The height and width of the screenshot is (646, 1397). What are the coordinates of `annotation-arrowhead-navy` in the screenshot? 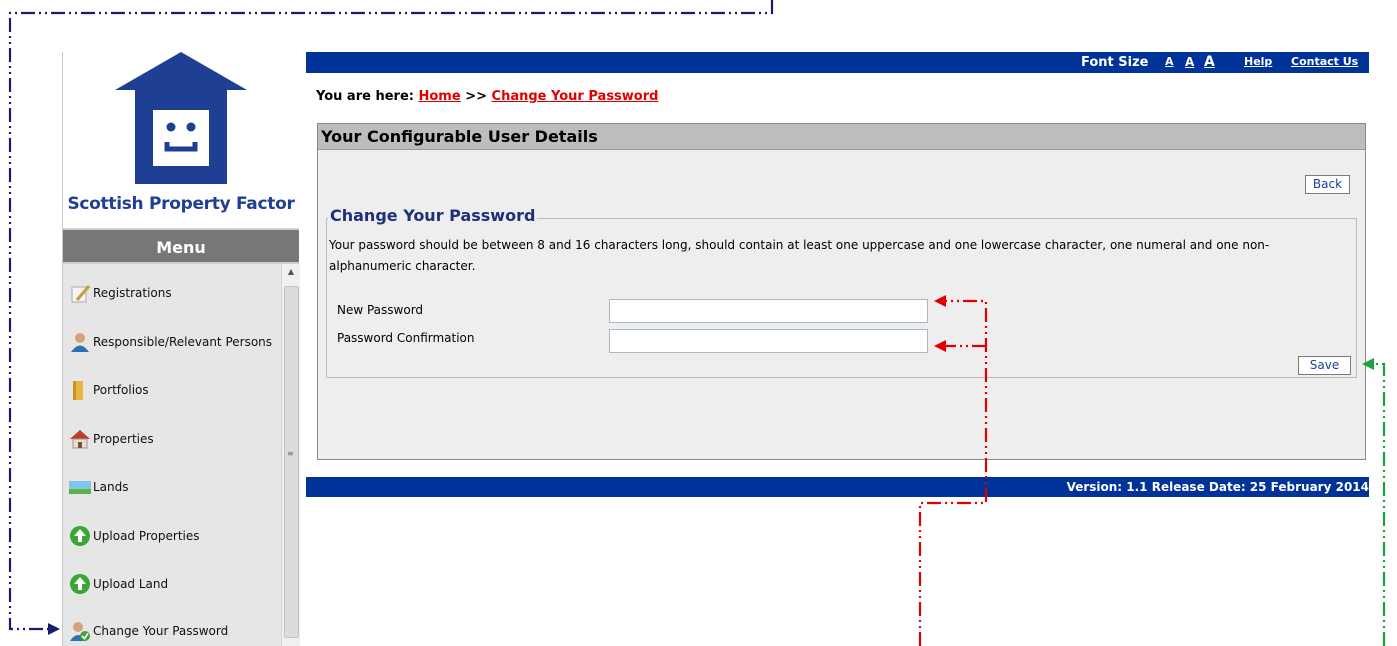 It's located at (54, 629).